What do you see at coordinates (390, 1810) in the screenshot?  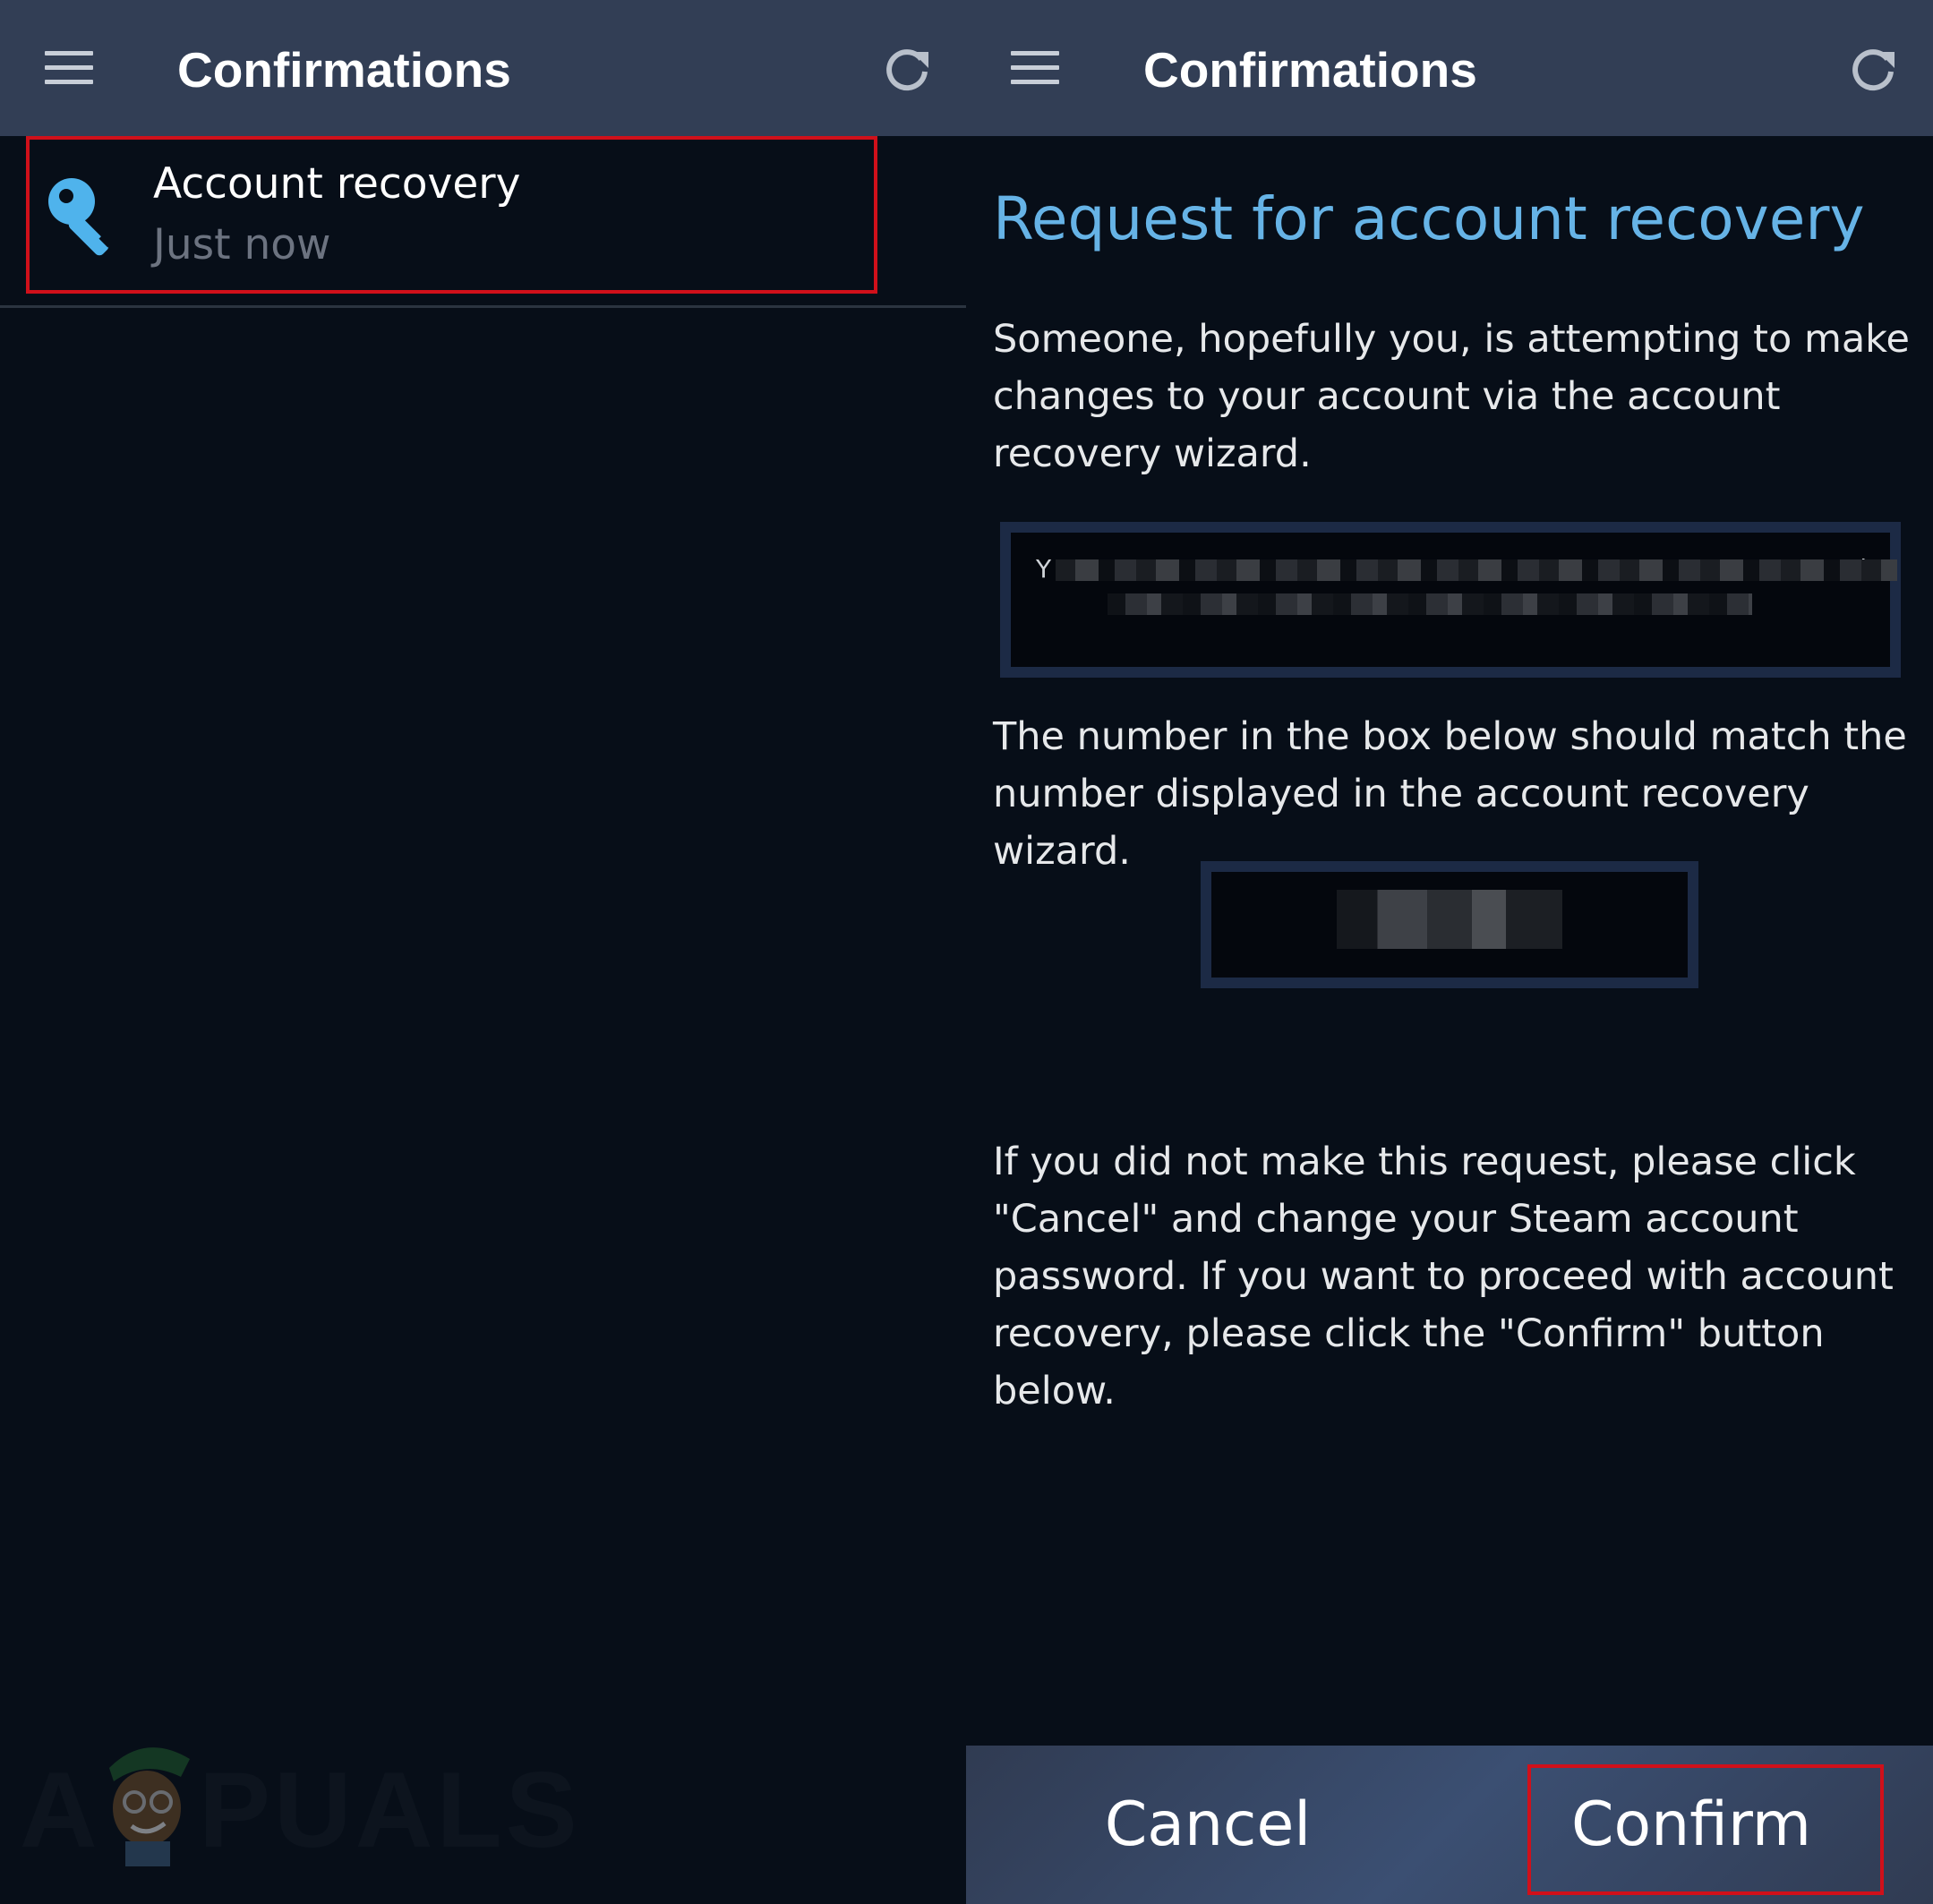 I see `watermark-text: PUALS` at bounding box center [390, 1810].